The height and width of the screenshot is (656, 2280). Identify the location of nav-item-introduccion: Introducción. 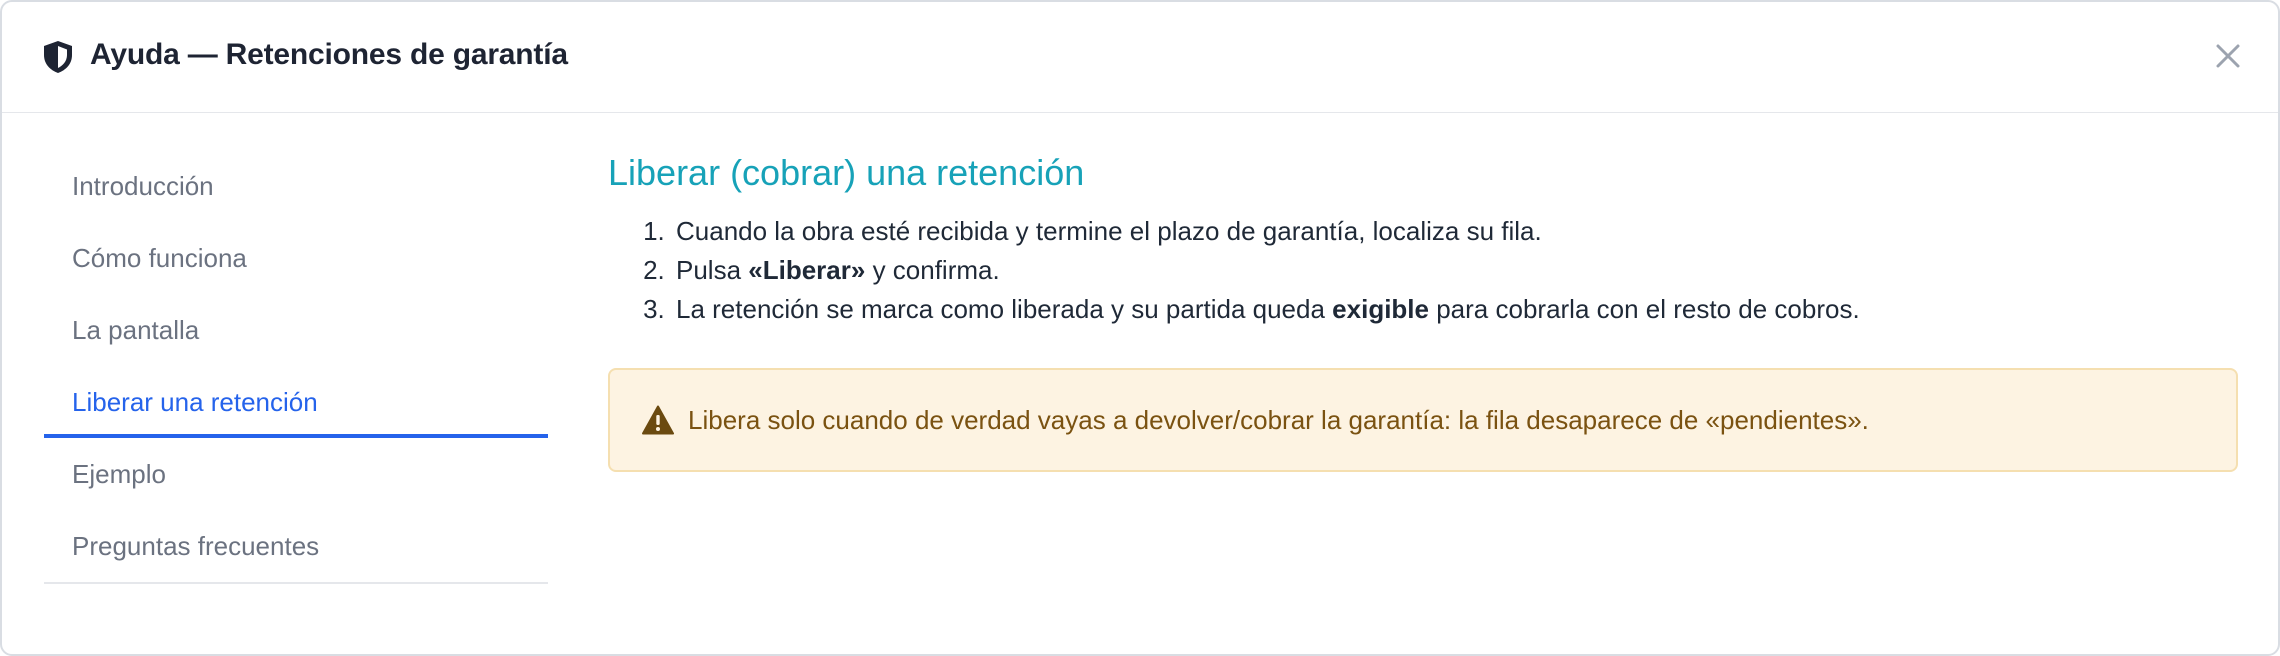
(296, 186).